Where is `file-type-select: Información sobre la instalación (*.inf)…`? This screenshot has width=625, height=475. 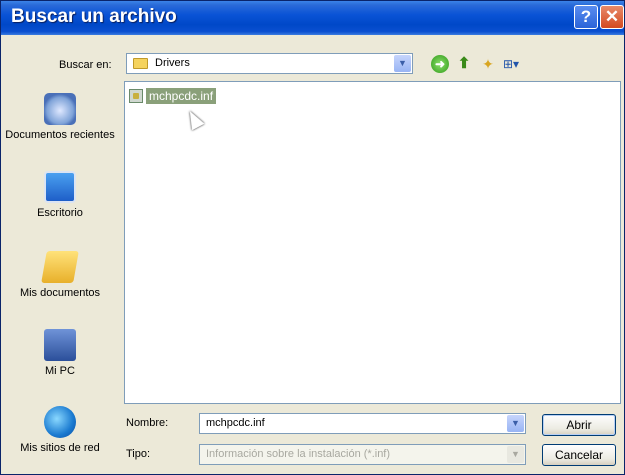 file-type-select: Información sobre la instalación (*.inf)… is located at coordinates (362, 454).